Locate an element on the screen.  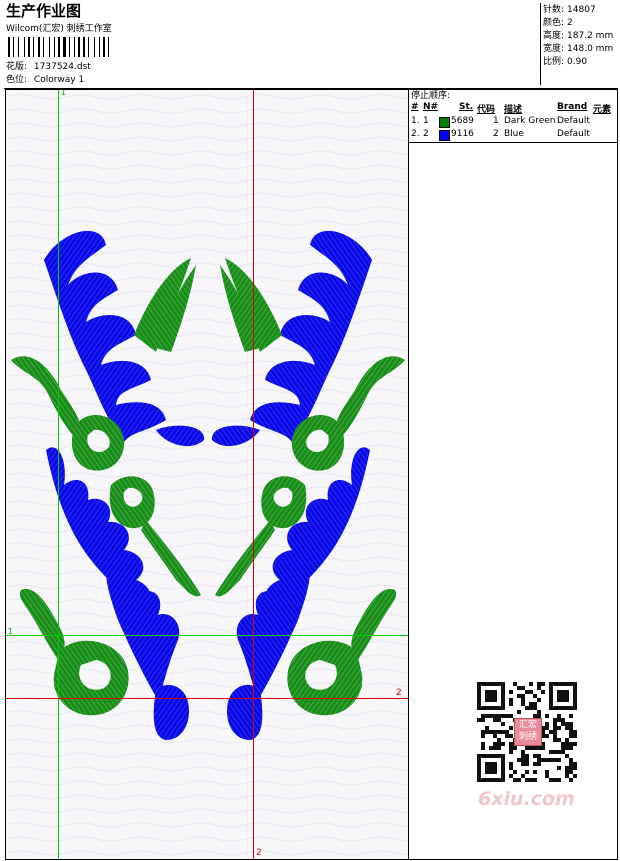
colorway-label-text: 色位: is located at coordinates (17, 80).